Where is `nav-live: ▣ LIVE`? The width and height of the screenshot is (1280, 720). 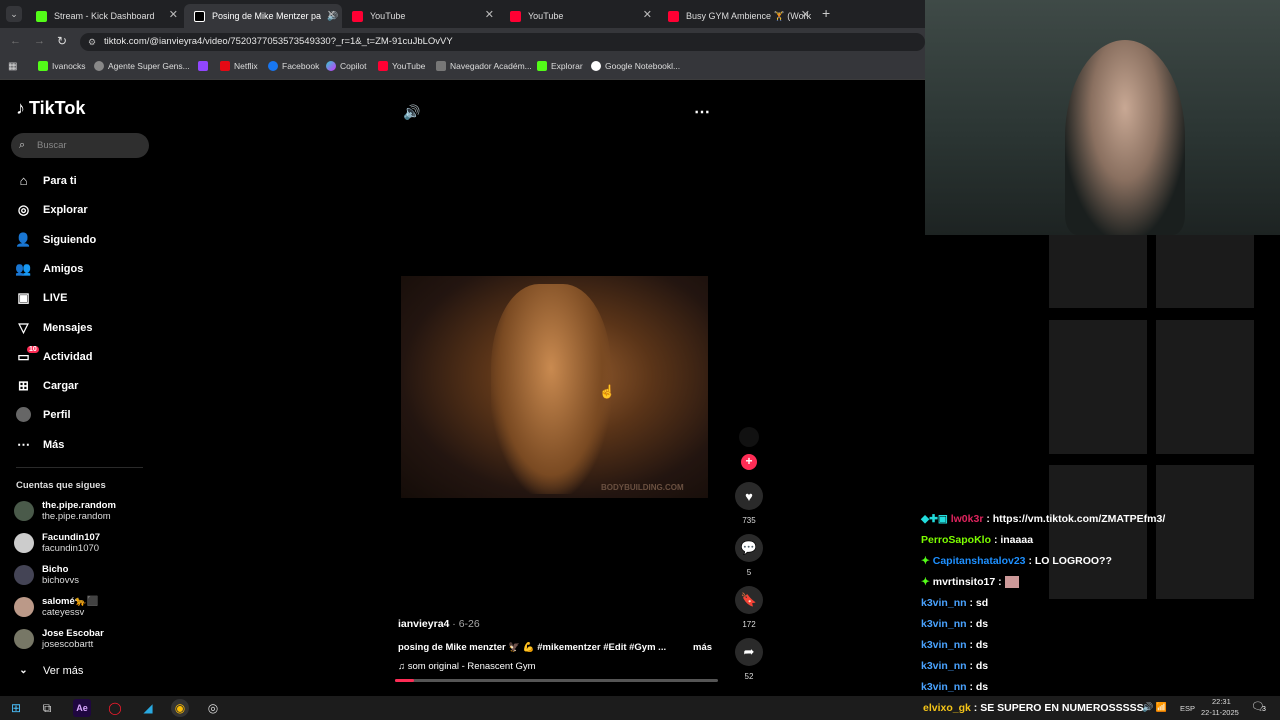 nav-live: ▣ LIVE is located at coordinates (41, 297).